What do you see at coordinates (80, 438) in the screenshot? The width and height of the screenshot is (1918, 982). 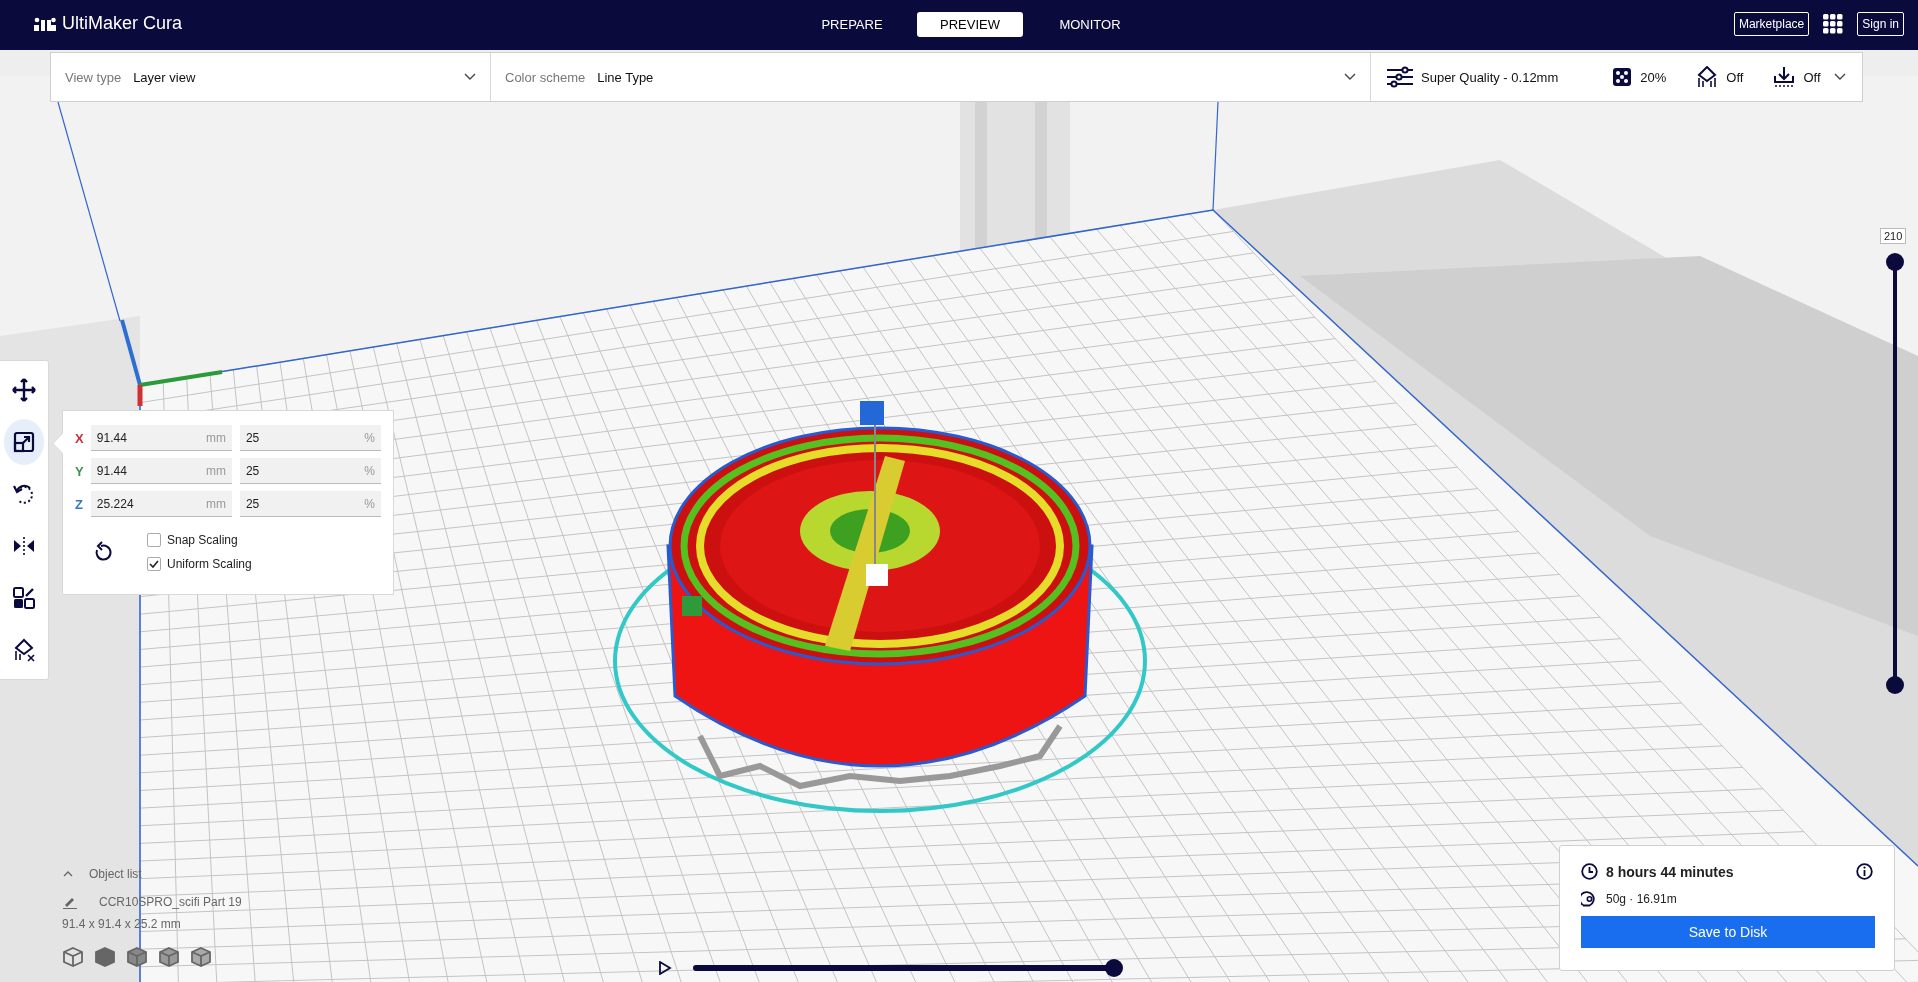 I see `axis-label: X` at bounding box center [80, 438].